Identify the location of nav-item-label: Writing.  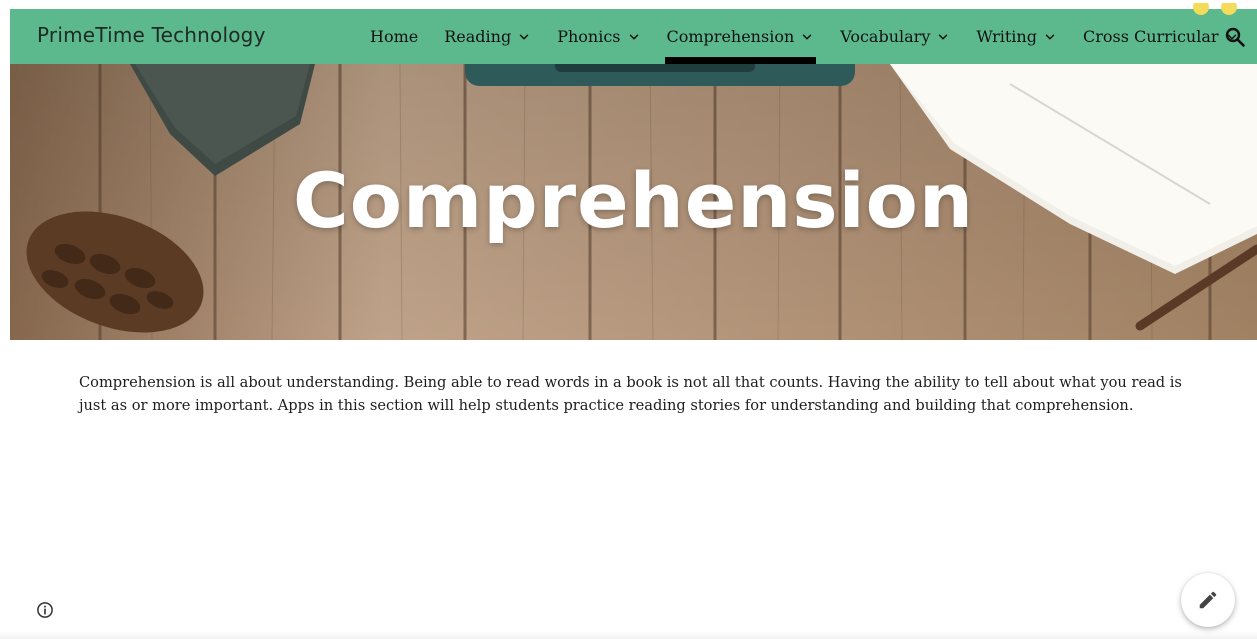
(1006, 36).